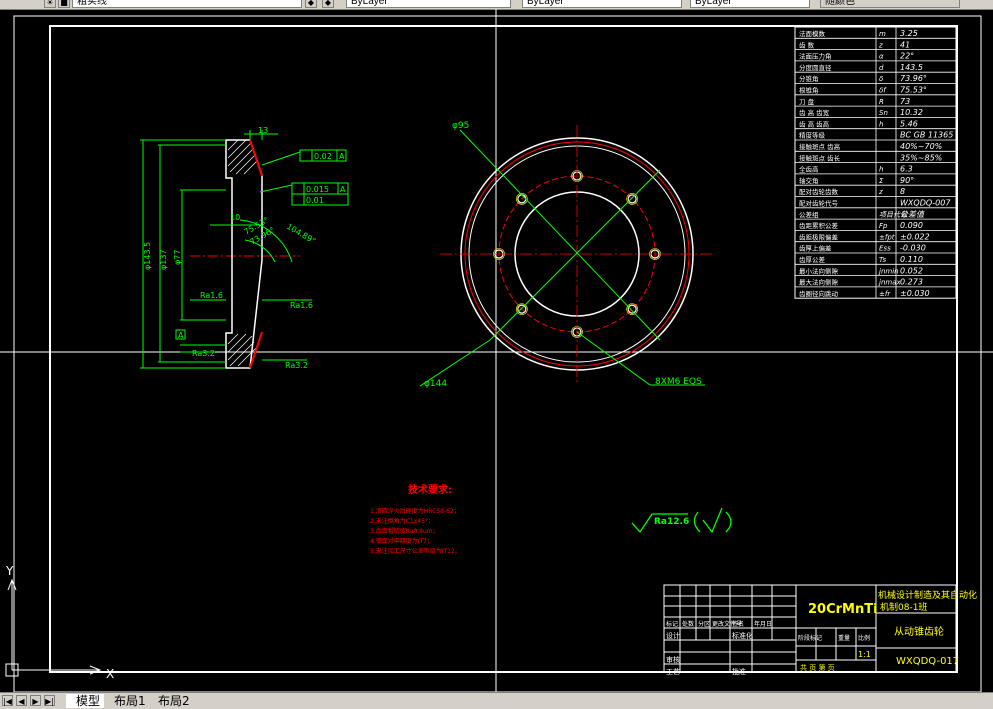  I want to click on param-value: 3.25, so click(909, 33).